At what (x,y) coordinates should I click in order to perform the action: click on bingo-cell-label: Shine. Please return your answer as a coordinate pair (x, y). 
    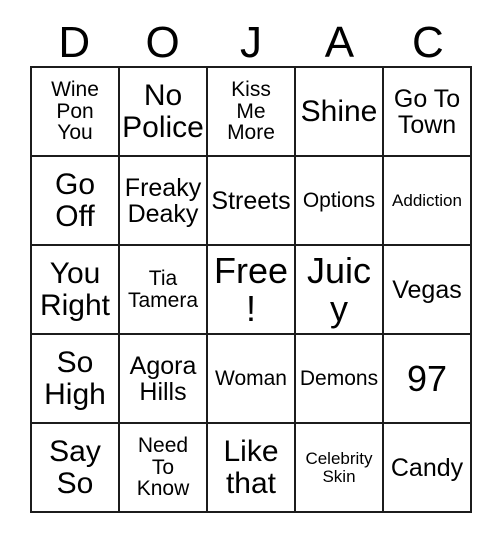
    Looking at the image, I should click on (339, 111).